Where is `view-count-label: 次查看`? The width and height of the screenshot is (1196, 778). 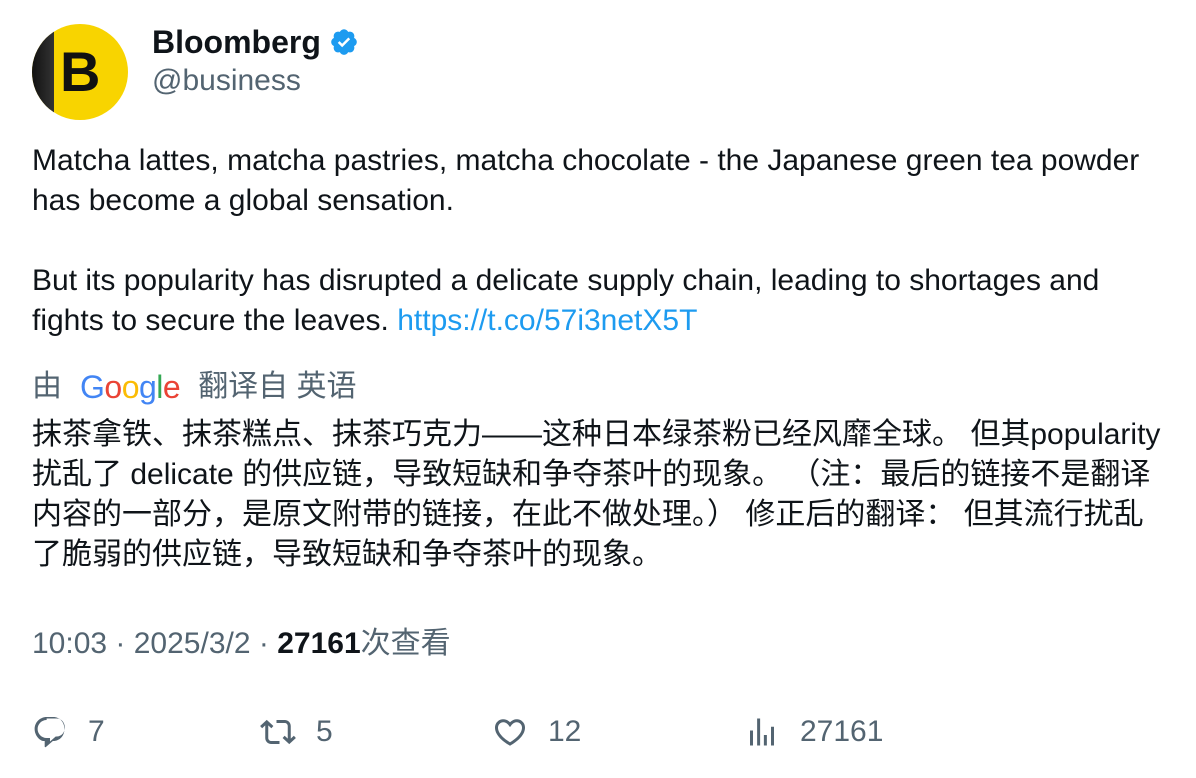 view-count-label: 次查看 is located at coordinates (405, 643).